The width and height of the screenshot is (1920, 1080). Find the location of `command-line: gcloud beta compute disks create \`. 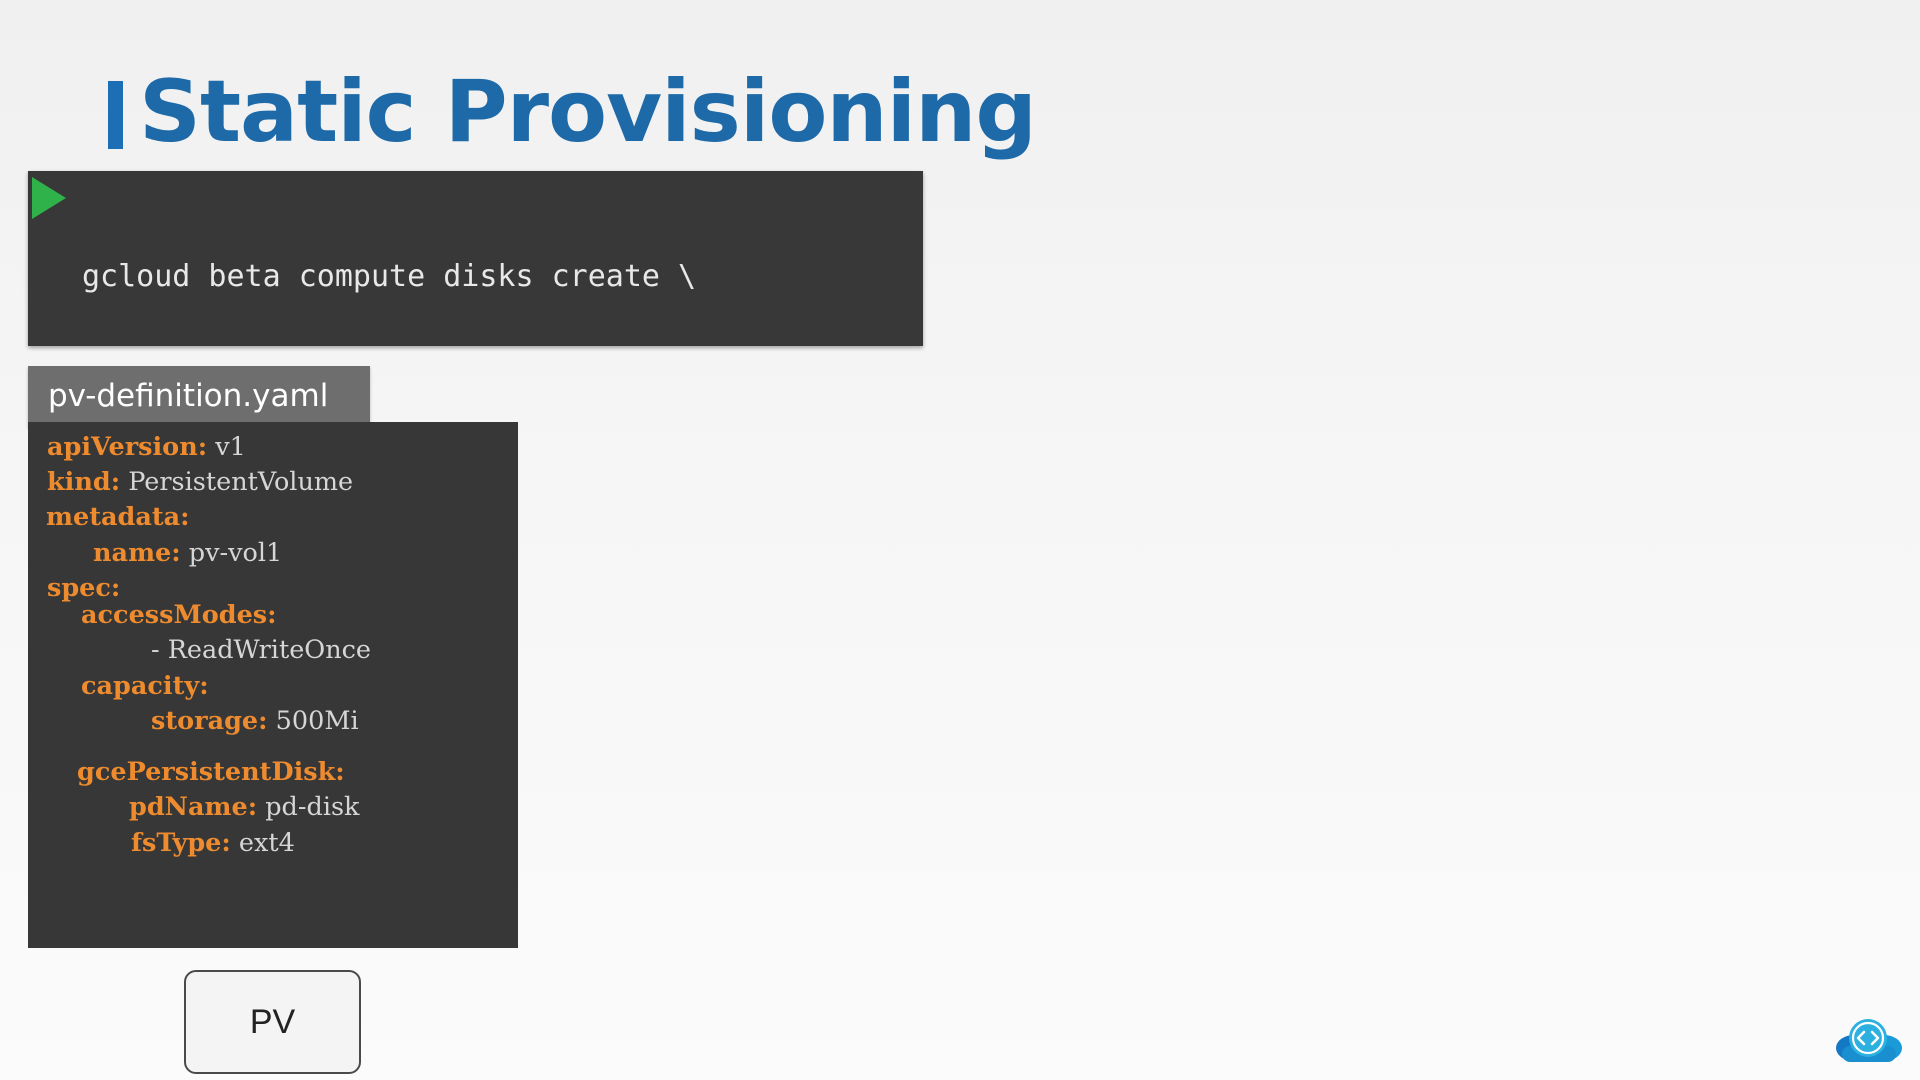

command-line: gcloud beta compute disks create \ is located at coordinates (389, 276).